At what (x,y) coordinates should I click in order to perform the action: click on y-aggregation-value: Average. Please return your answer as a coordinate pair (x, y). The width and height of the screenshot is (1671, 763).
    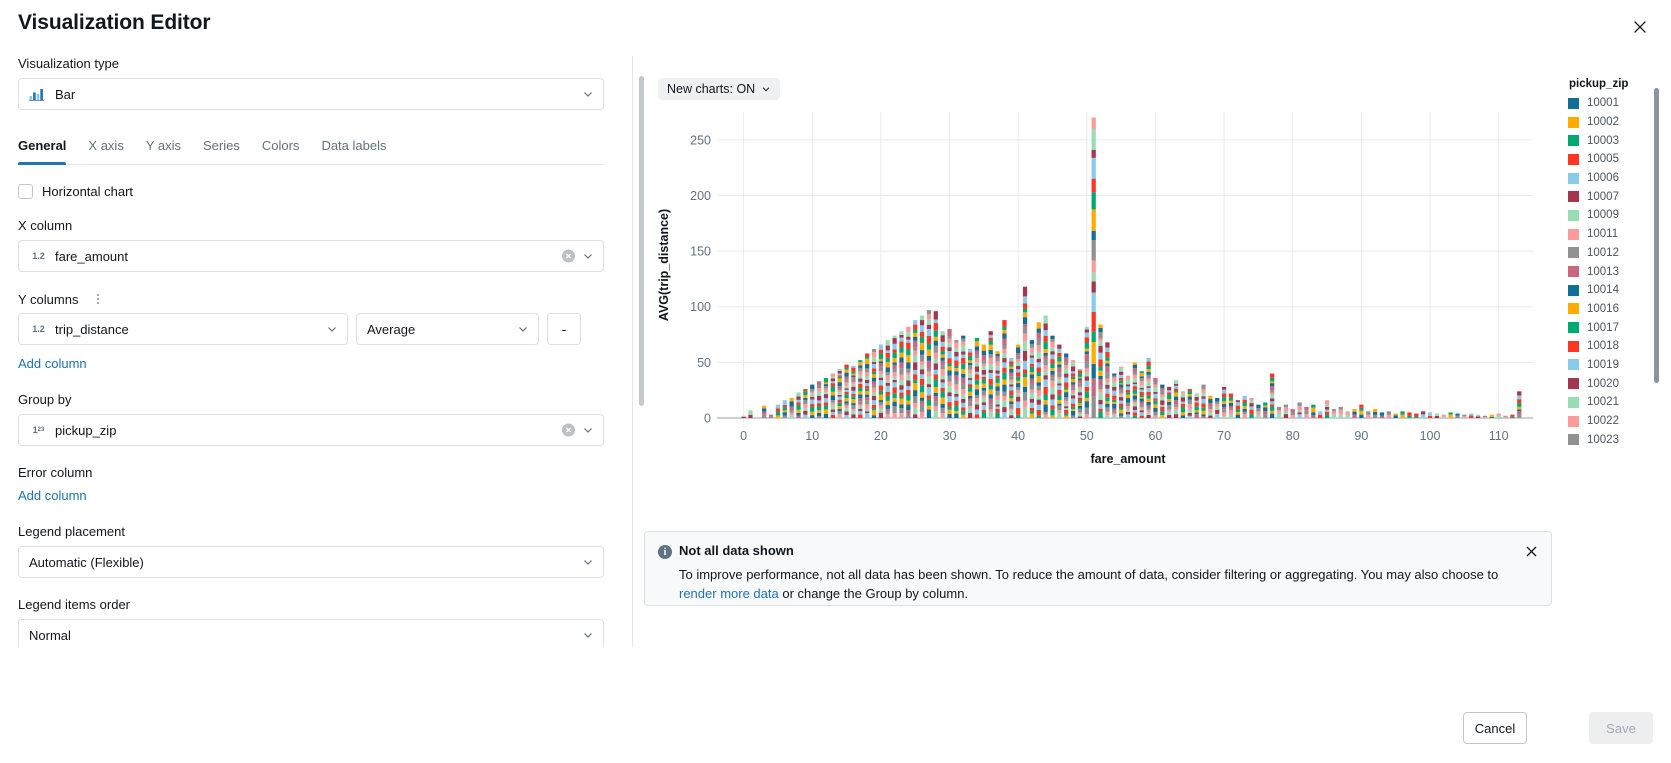
    Looking at the image, I should click on (391, 329).